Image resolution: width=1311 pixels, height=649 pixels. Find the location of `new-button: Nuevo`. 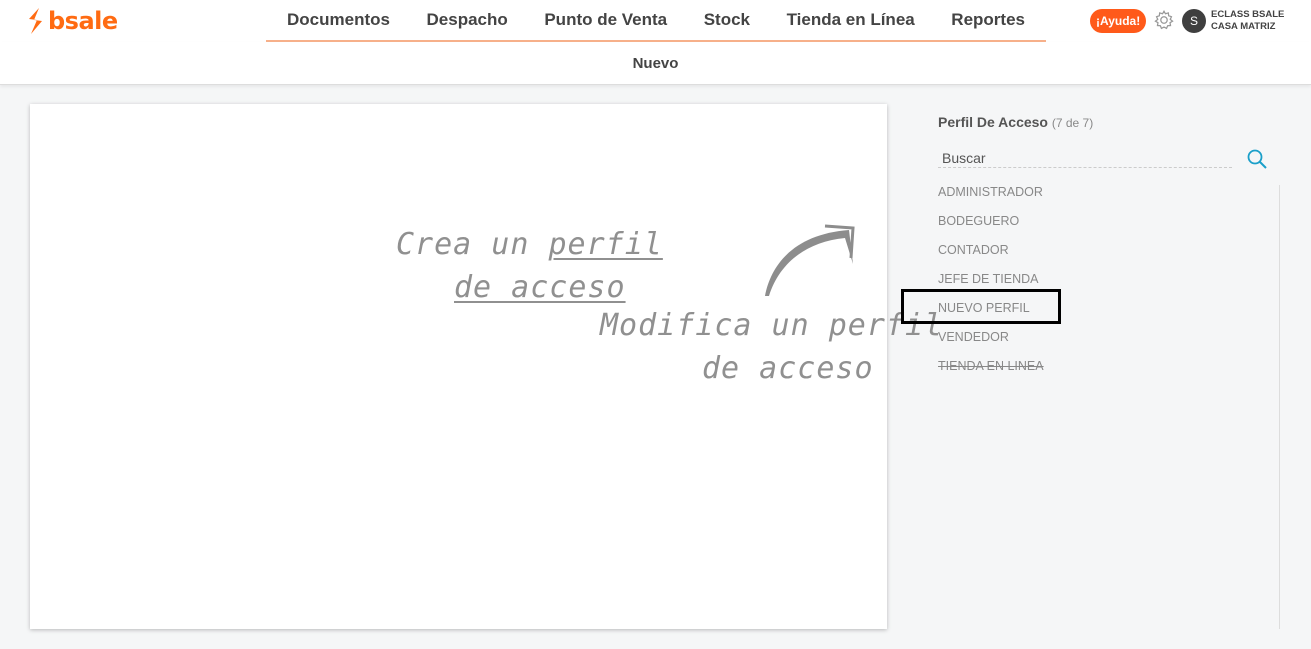

new-button: Nuevo is located at coordinates (655, 63).